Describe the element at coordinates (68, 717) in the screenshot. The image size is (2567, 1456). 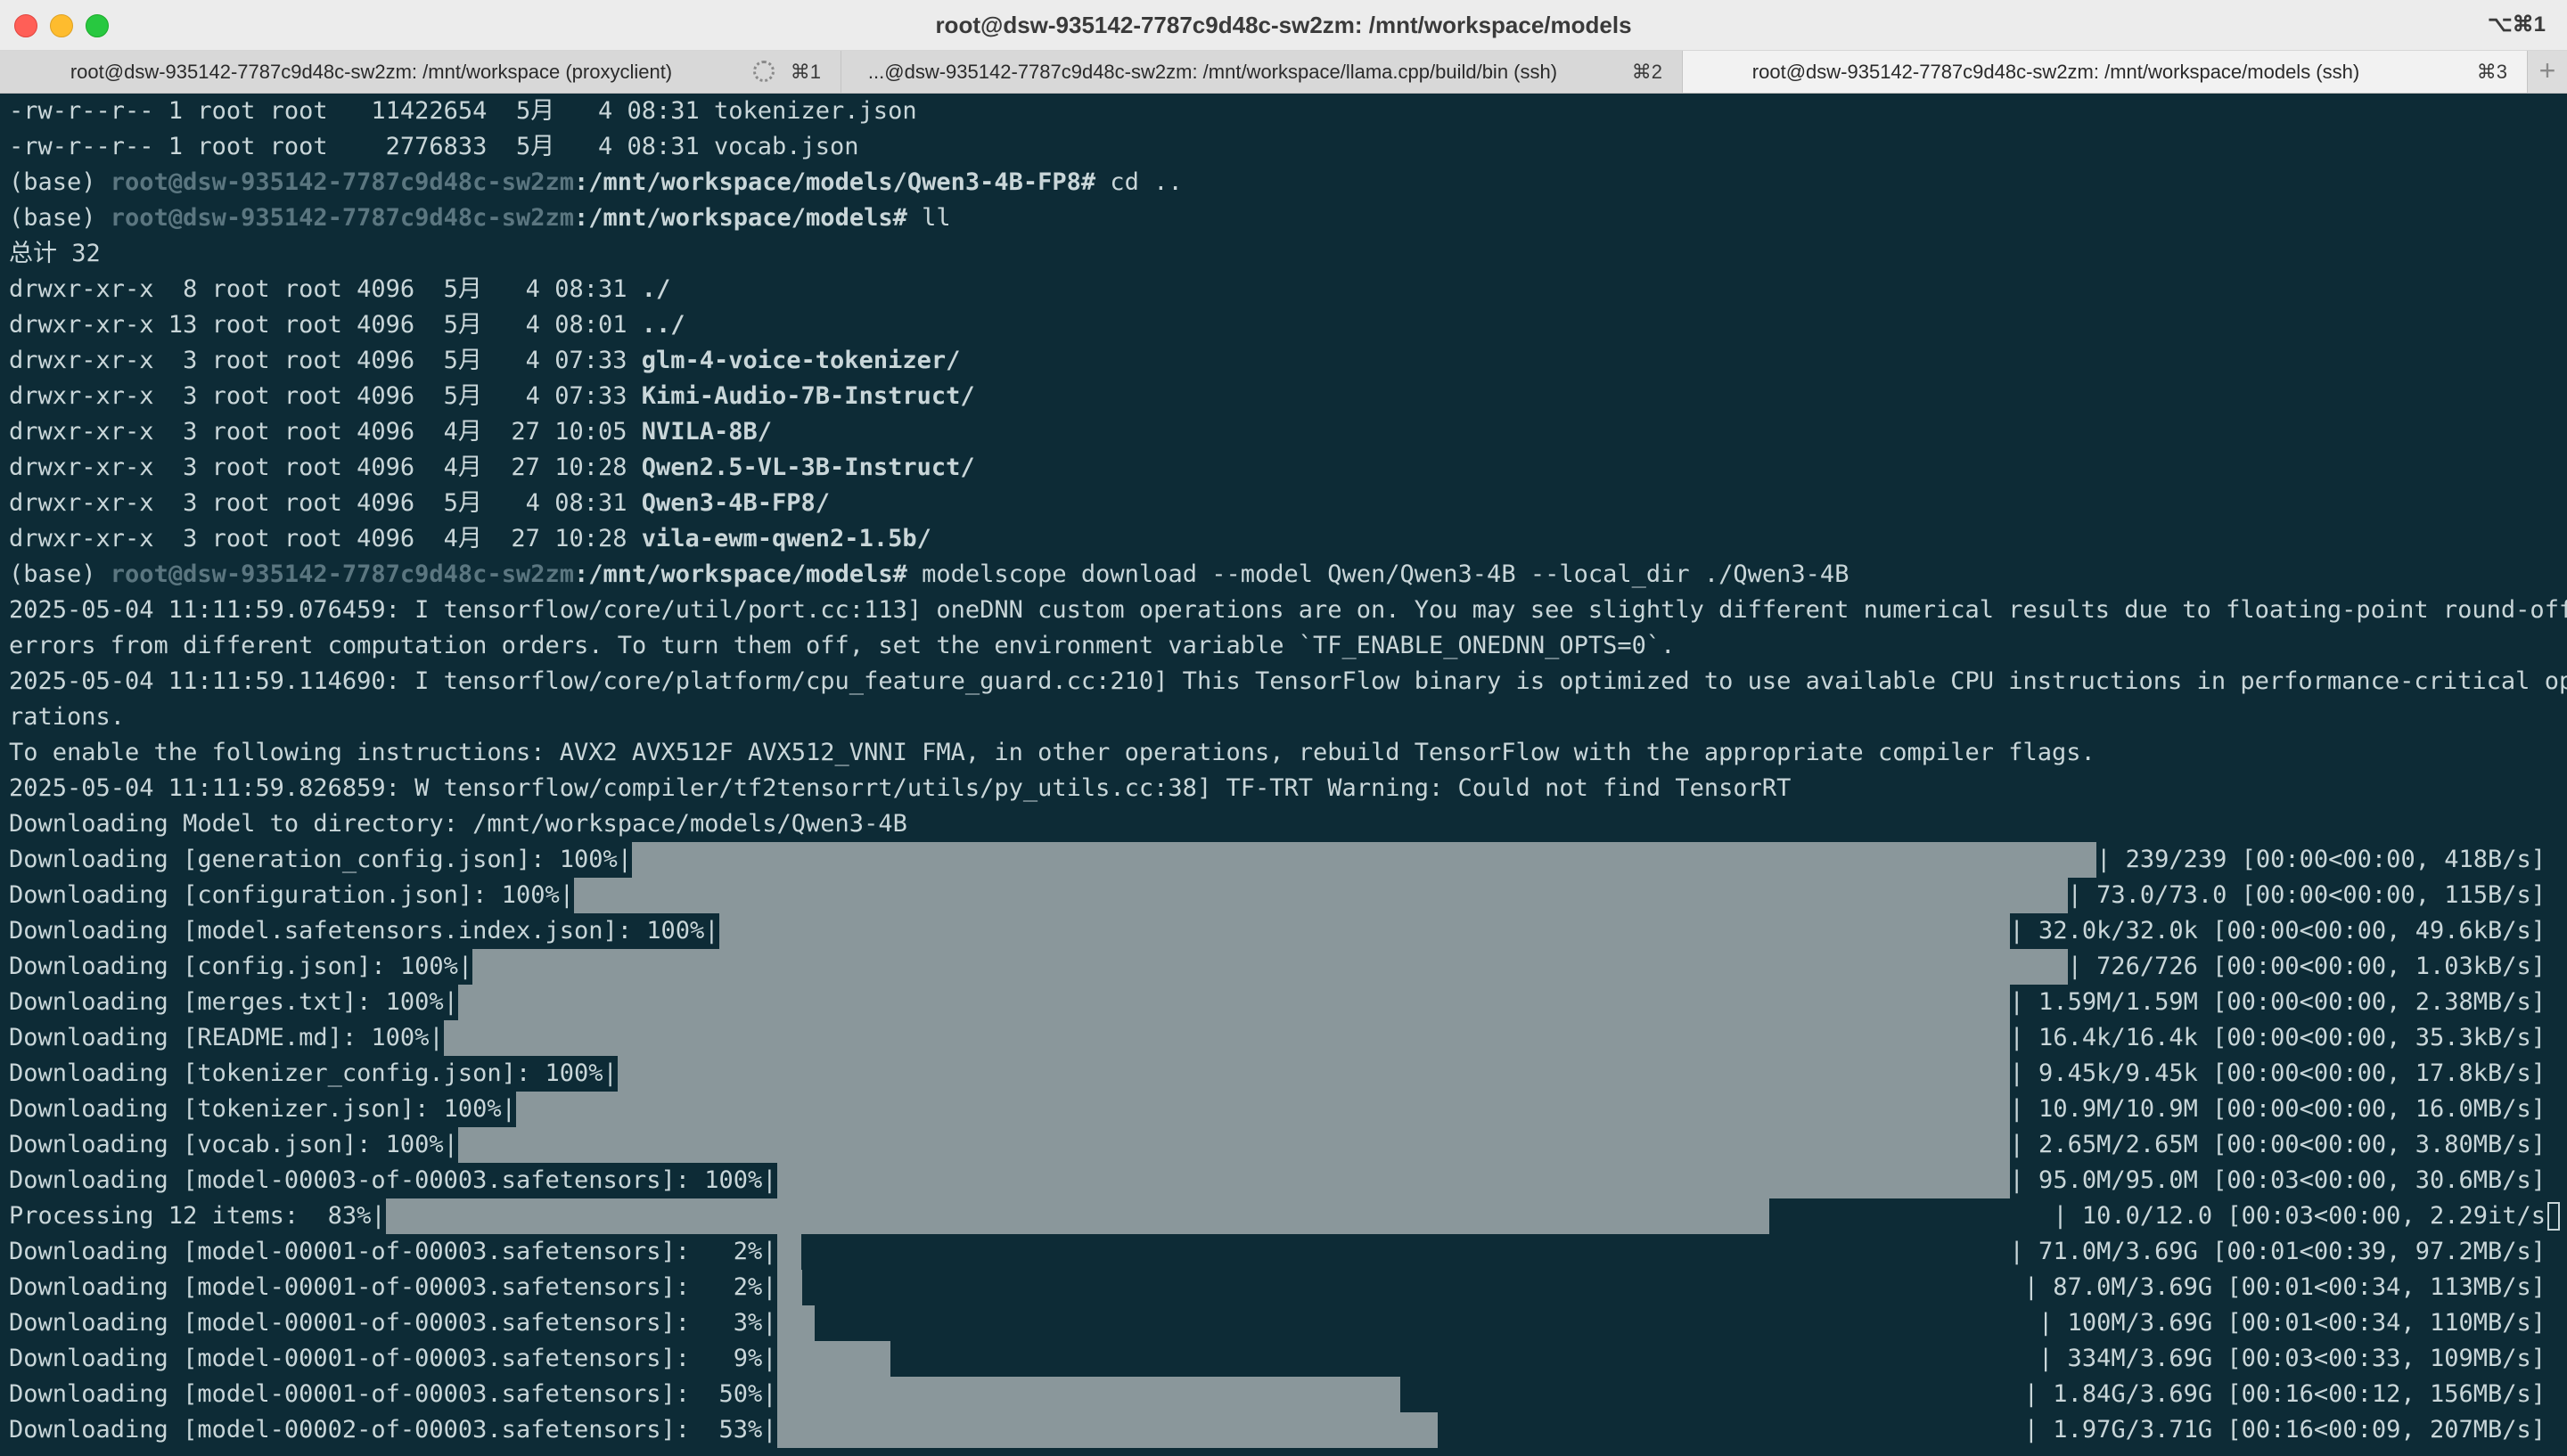
I see `log-line: rations.` at that location.